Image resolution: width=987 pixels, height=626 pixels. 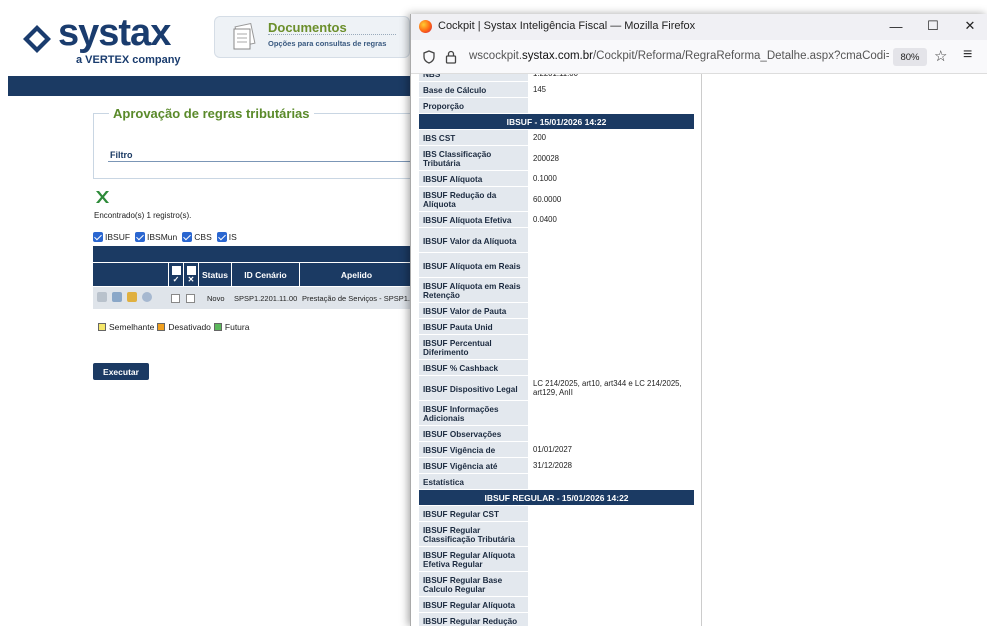 What do you see at coordinates (473, 559) in the screenshot?
I see `detail-label: IBSUF Regular Alíquota Efetiva Regular` at bounding box center [473, 559].